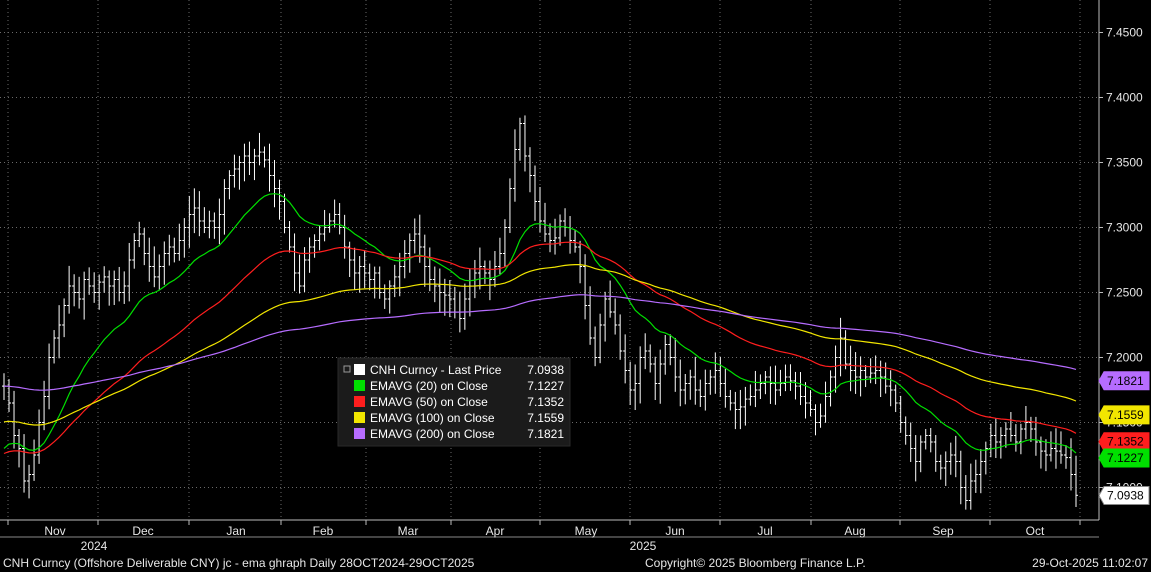 The image size is (1151, 572). I want to click on last-value-tag-0: 7.1821, so click(1124, 381).